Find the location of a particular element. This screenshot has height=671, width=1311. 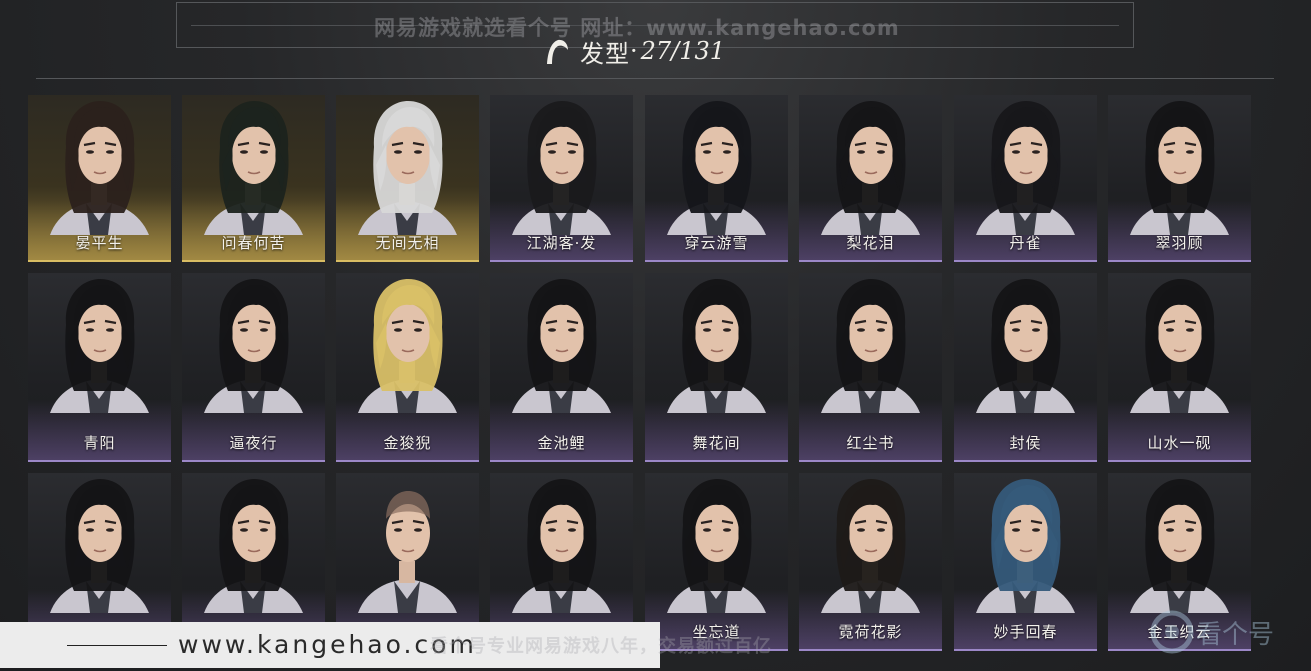

hairstyle-card: 丹雀 is located at coordinates (1025, 178).